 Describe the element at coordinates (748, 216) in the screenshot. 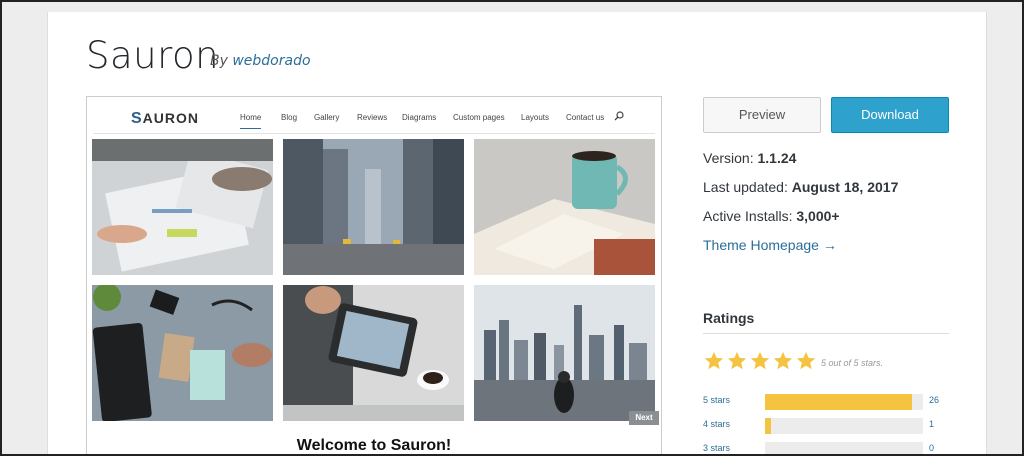

I see `installs-label: Active Installs:` at that location.